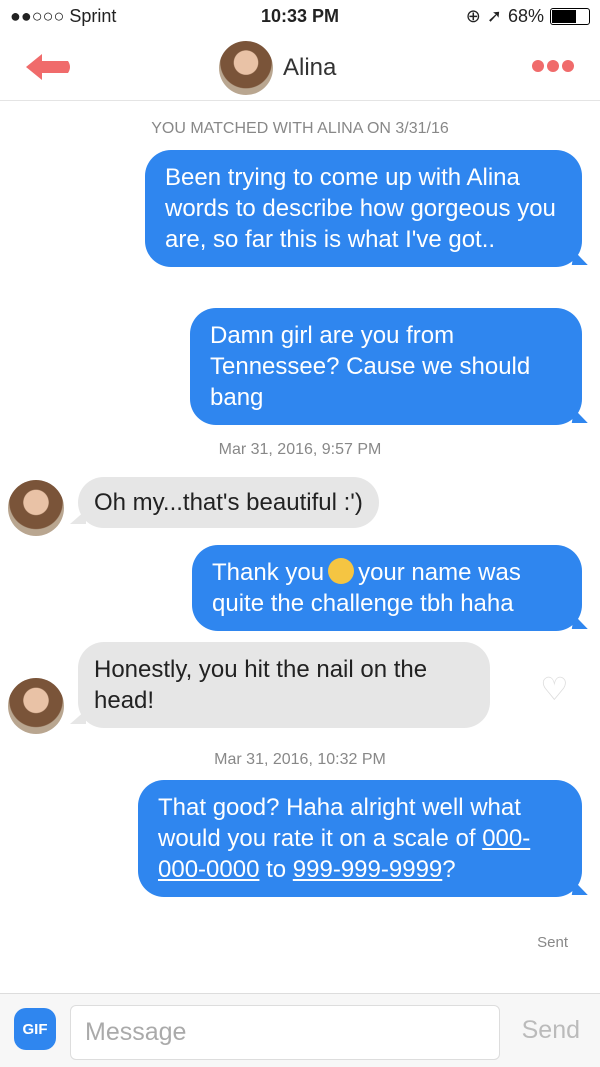 This screenshot has width=600, height=1067. I want to click on match-name: Alina, so click(309, 68).